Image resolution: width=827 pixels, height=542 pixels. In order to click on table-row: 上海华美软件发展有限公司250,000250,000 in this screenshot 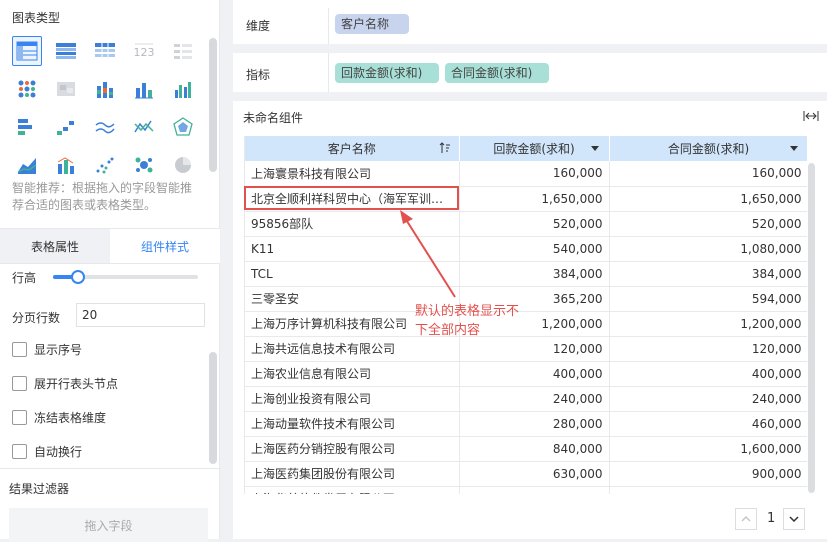, I will do `click(526, 490)`.